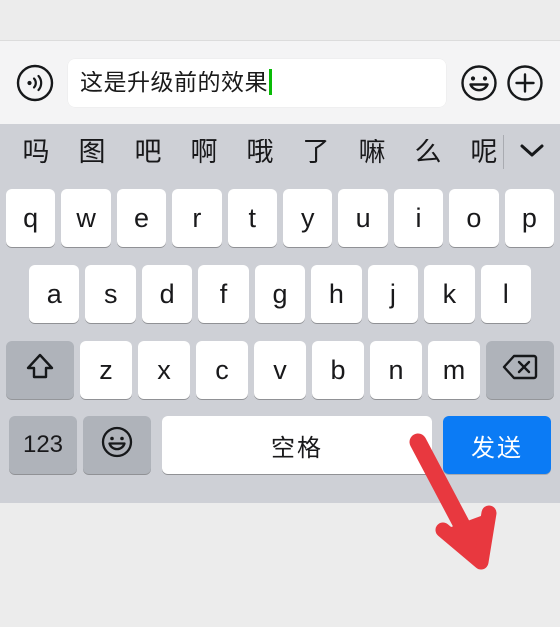 The height and width of the screenshot is (627, 560). I want to click on candidate-item: 吧, so click(148, 152).